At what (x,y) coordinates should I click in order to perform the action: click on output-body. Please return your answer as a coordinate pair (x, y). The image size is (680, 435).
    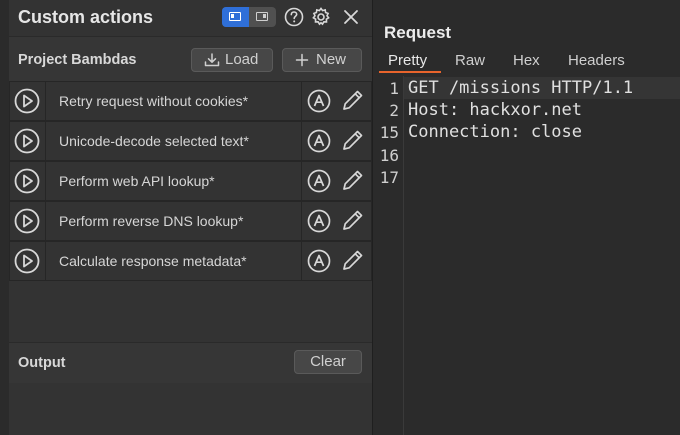
    Looking at the image, I should click on (190, 409).